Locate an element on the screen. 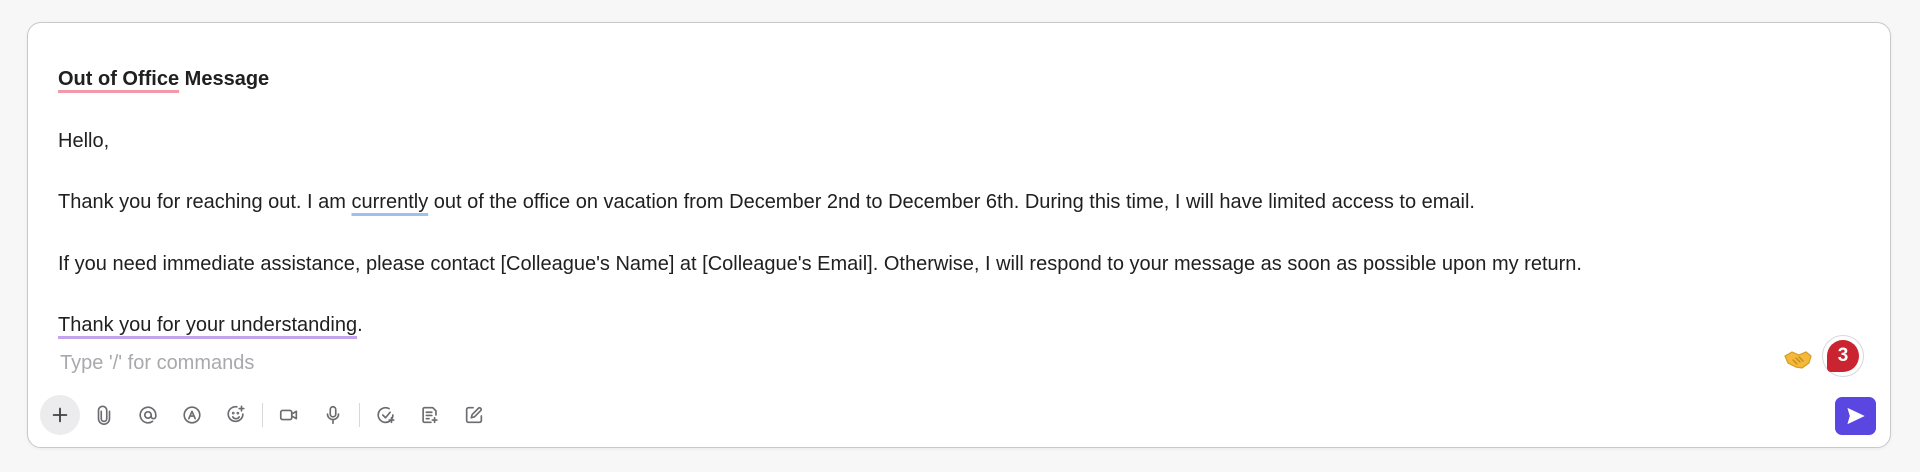 This screenshot has height=472, width=1920. send-button is located at coordinates (1855, 416).